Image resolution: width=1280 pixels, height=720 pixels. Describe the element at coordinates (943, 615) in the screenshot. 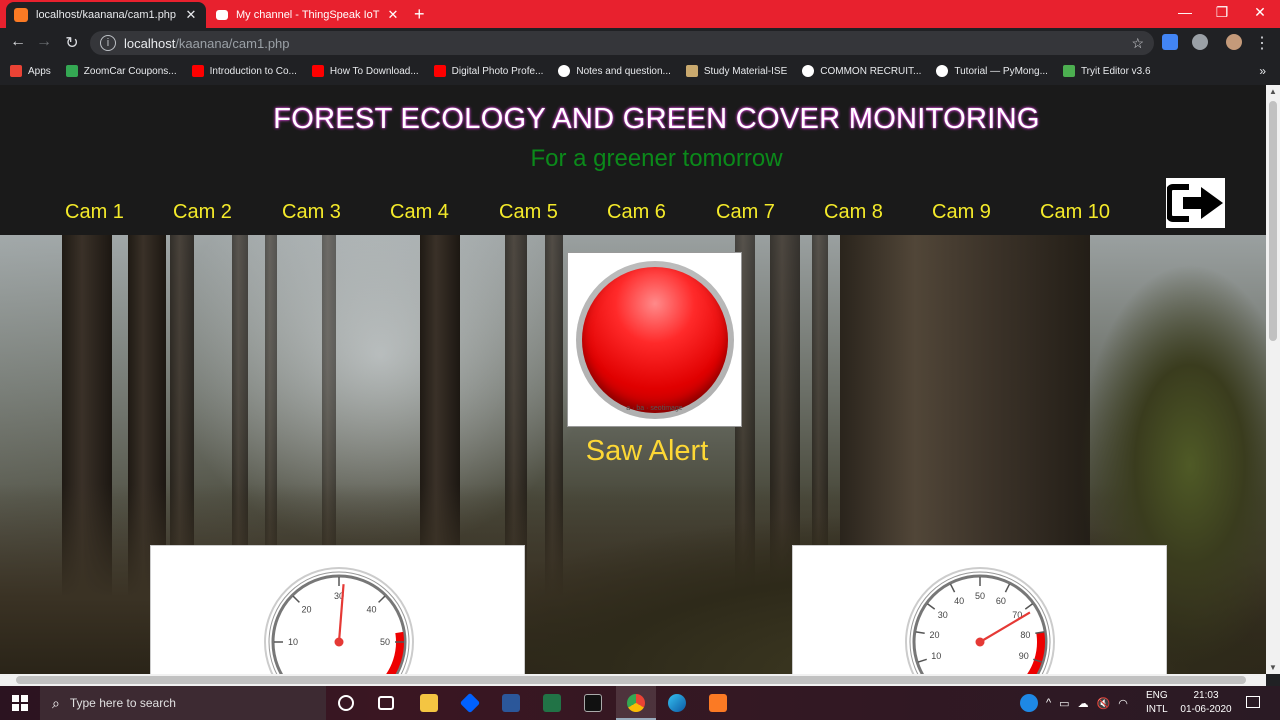

I see `gauge-tick-label: 30` at that location.